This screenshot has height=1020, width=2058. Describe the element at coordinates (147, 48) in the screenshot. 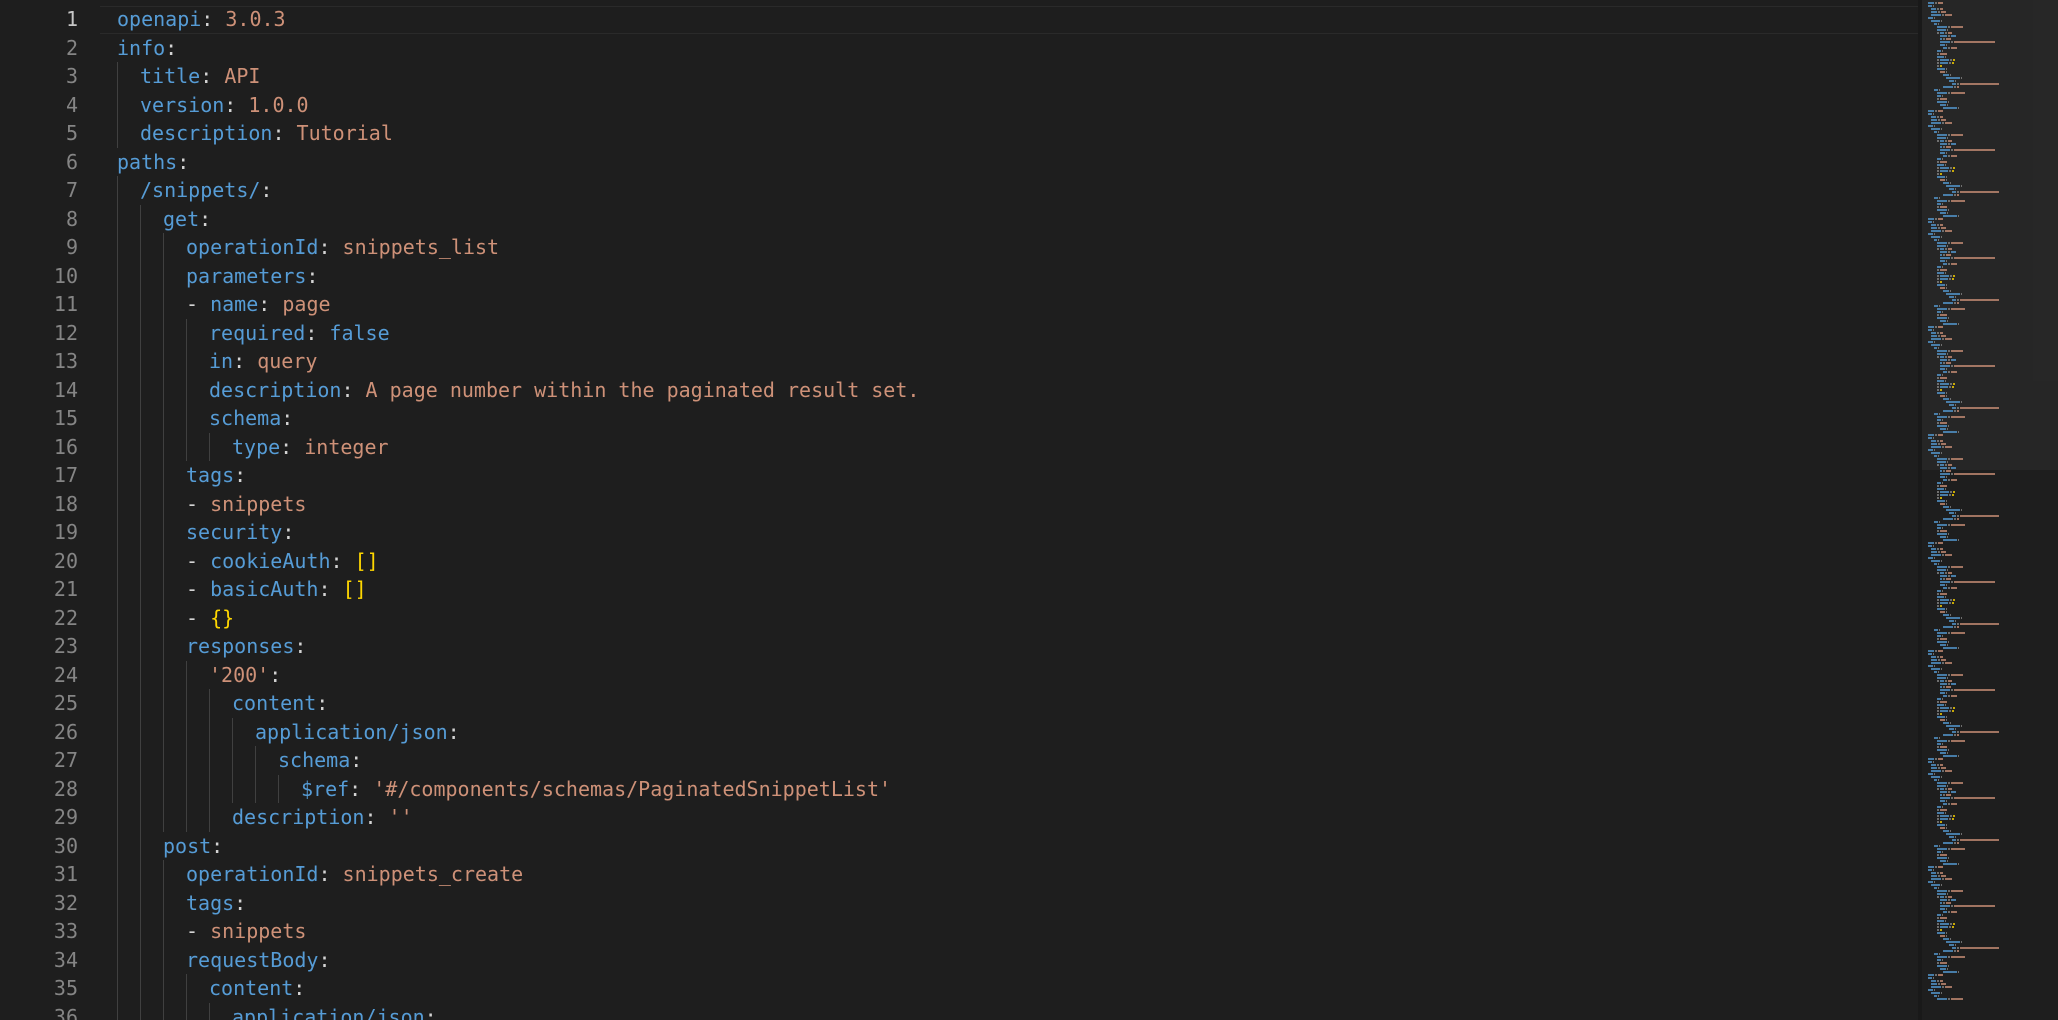

I see `code-line: info:` at that location.